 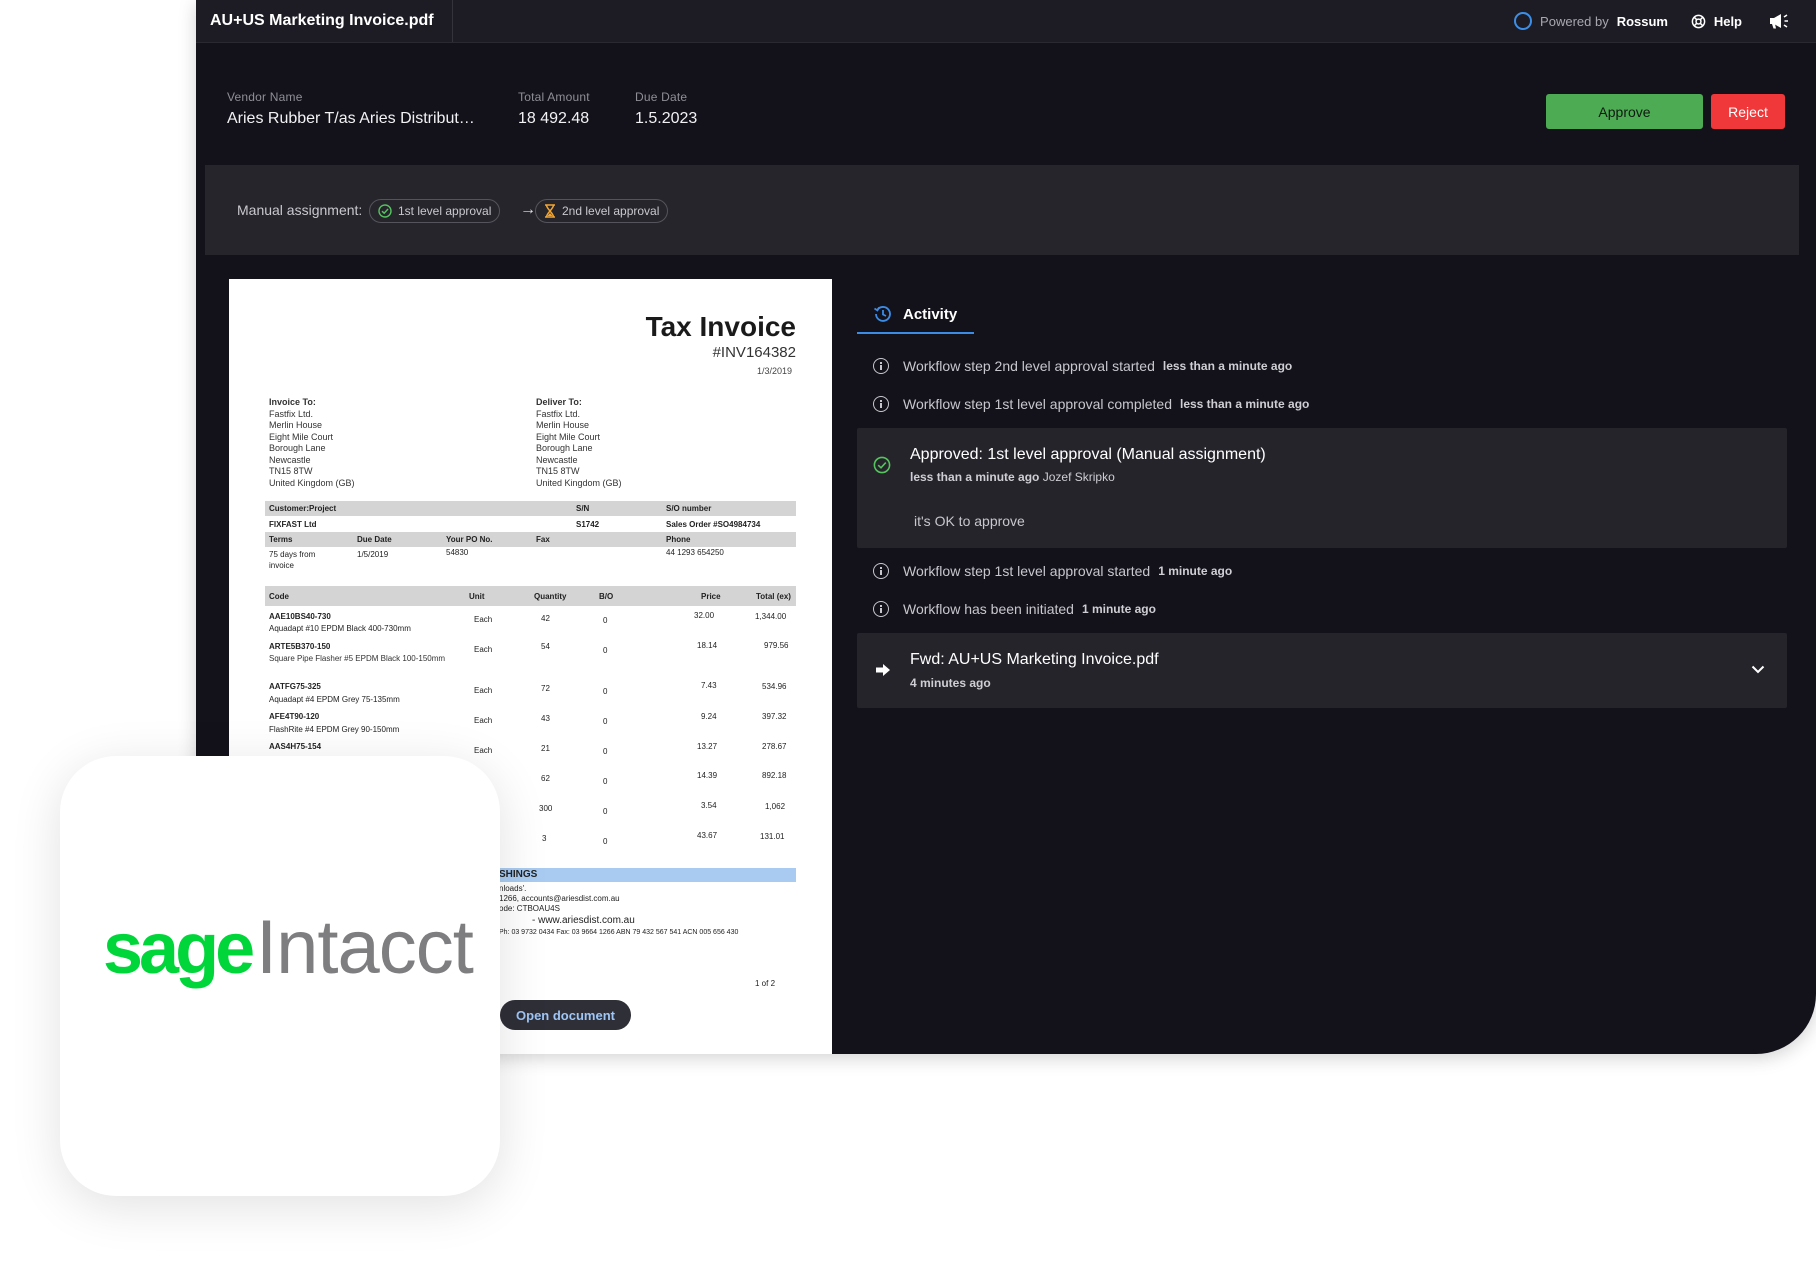 What do you see at coordinates (1029, 366) in the screenshot?
I see `event-text: Workflow step 2nd level approval started` at bounding box center [1029, 366].